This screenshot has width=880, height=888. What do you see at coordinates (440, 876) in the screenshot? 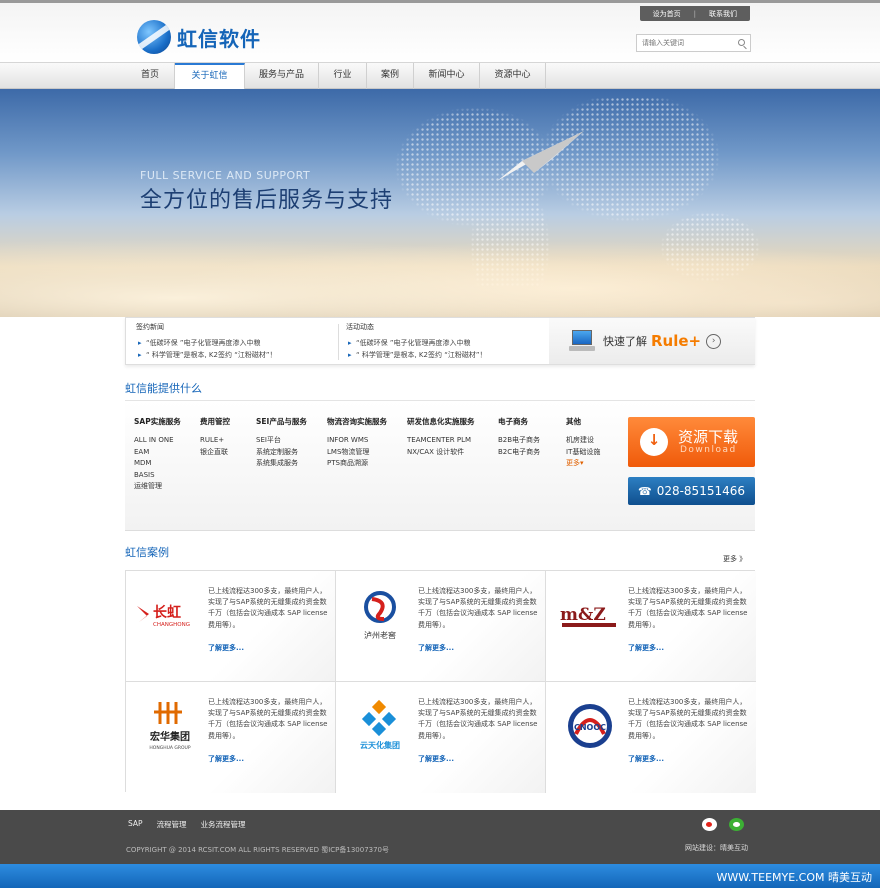
I see `bottom-bar: WWW.TEEMYE.COM 晴美互动` at bounding box center [440, 876].